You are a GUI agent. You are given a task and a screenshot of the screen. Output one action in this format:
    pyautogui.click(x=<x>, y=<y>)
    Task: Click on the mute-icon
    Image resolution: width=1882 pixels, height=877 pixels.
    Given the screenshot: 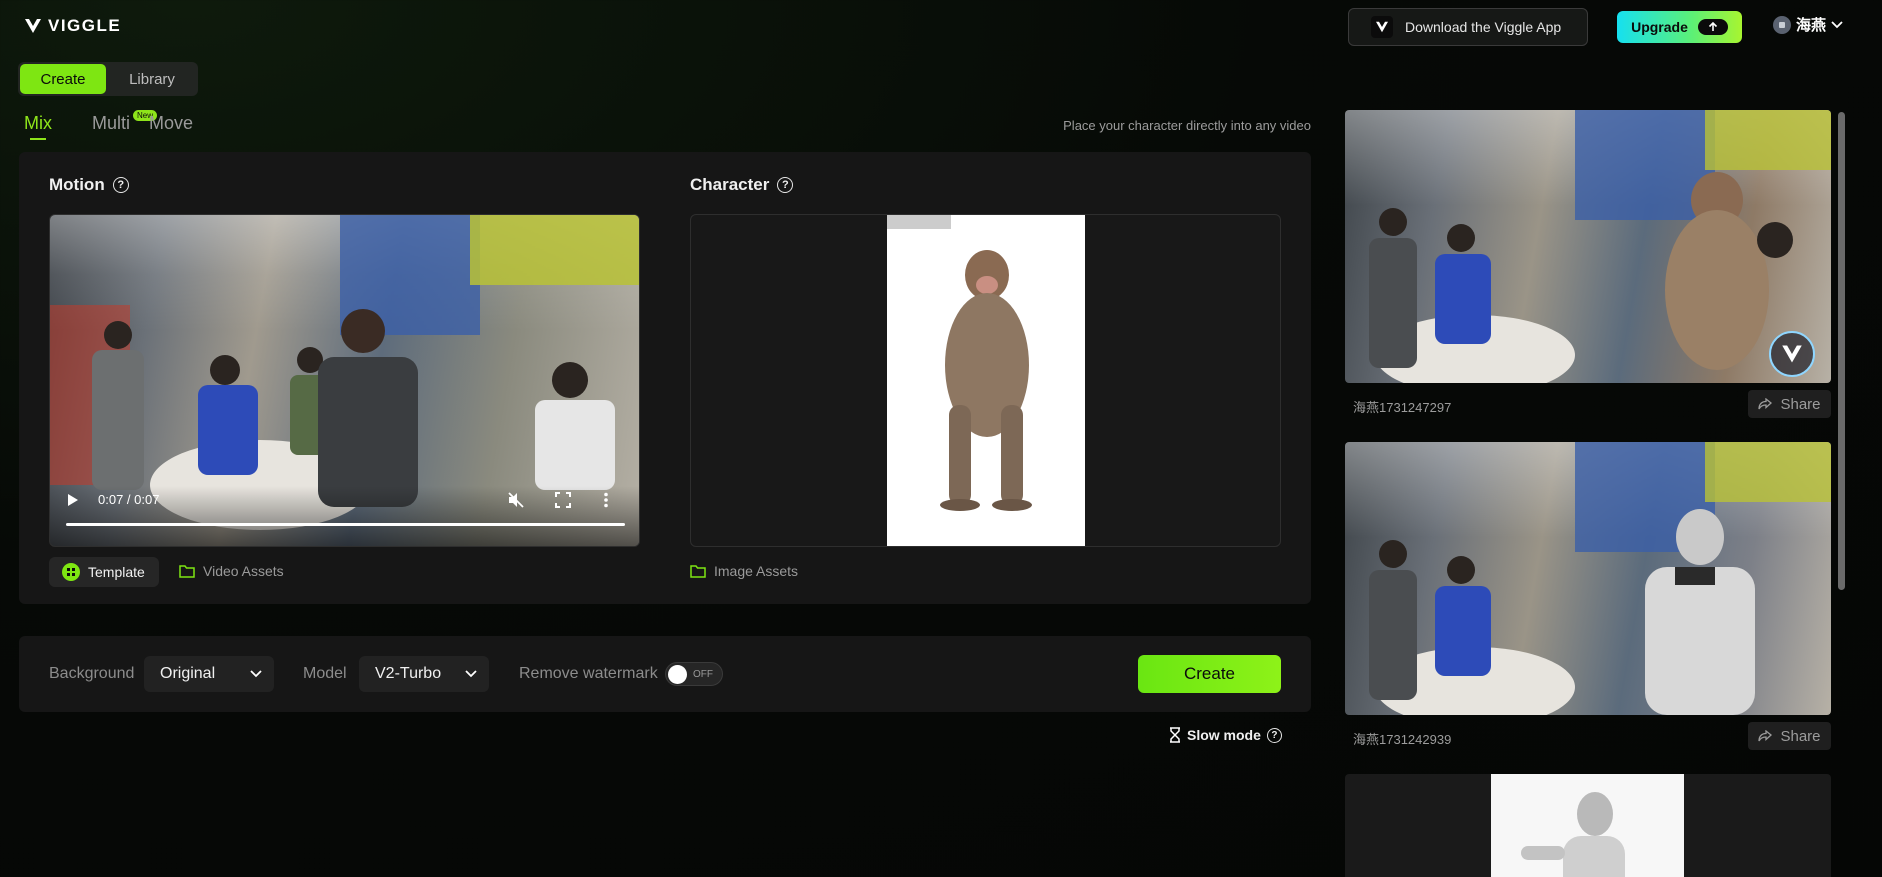 What is the action you would take?
    pyautogui.click(x=516, y=500)
    